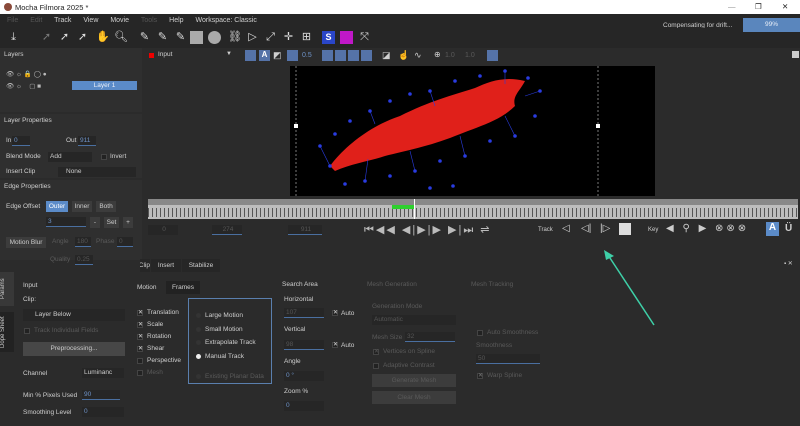  What do you see at coordinates (403, 55) in the screenshot?
I see `cursor-icon: ☝` at bounding box center [403, 55].